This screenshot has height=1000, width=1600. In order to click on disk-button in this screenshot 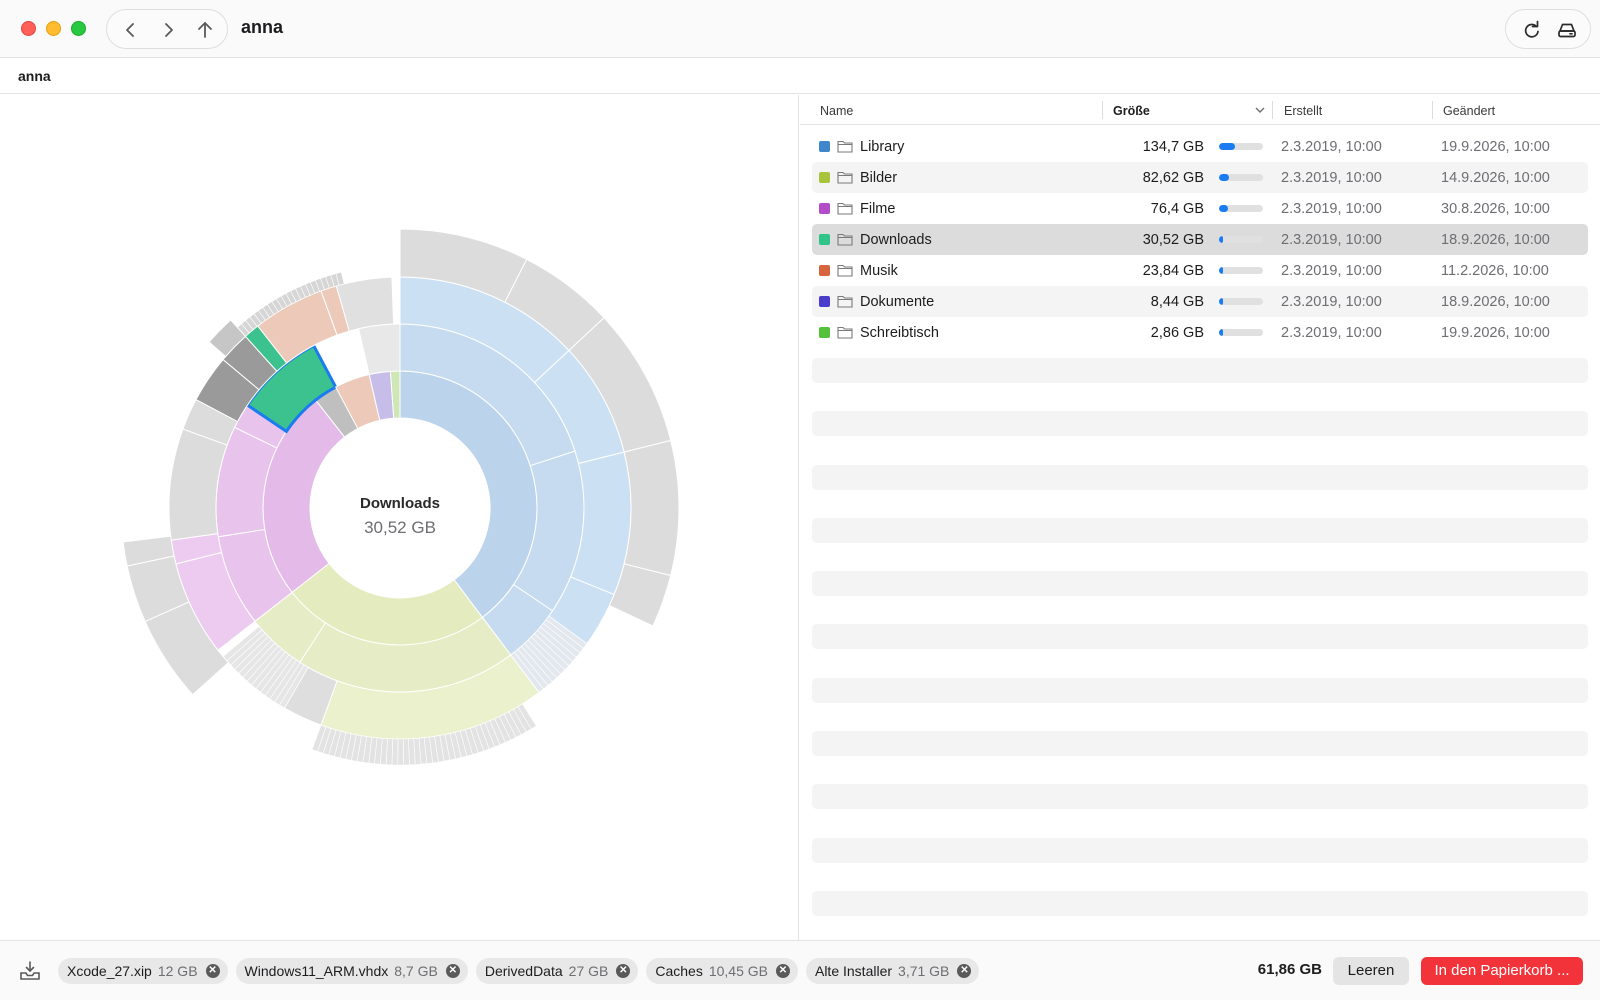, I will do `click(1567, 30)`.